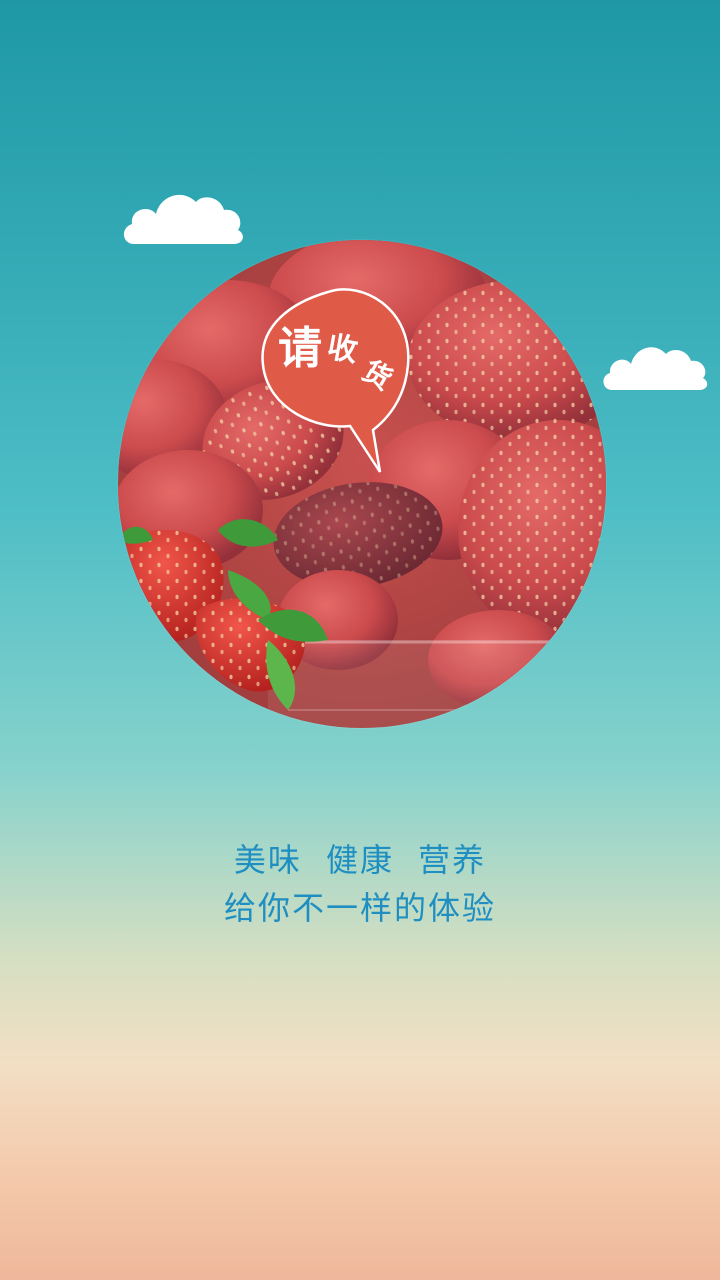  Describe the element at coordinates (377, 375) in the screenshot. I see `badge-char-3: 货` at that location.